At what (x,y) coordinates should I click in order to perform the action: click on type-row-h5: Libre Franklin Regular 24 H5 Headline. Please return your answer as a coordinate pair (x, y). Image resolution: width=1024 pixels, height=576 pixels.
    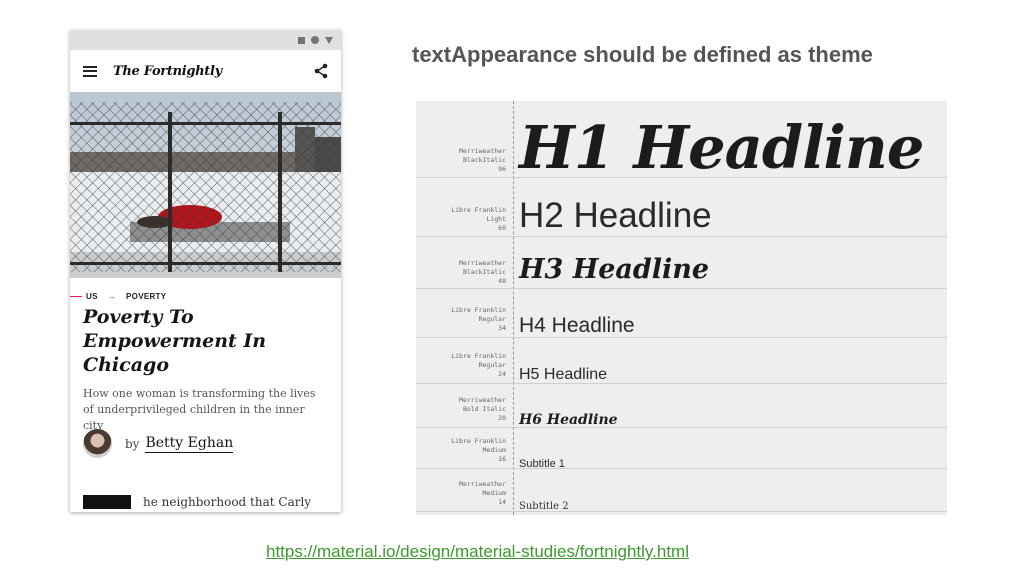
    Looking at the image, I should click on (681, 361).